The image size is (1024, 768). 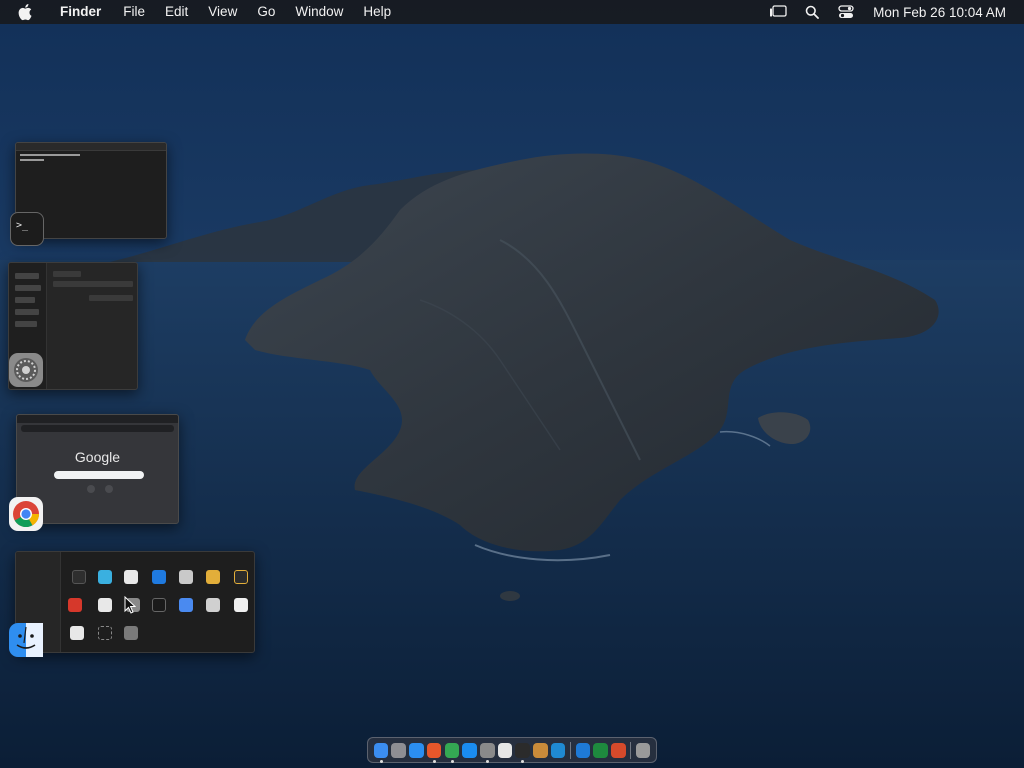 I want to click on menubar-clock: Mon Feb 26 10:04 AM, so click(x=939, y=12).